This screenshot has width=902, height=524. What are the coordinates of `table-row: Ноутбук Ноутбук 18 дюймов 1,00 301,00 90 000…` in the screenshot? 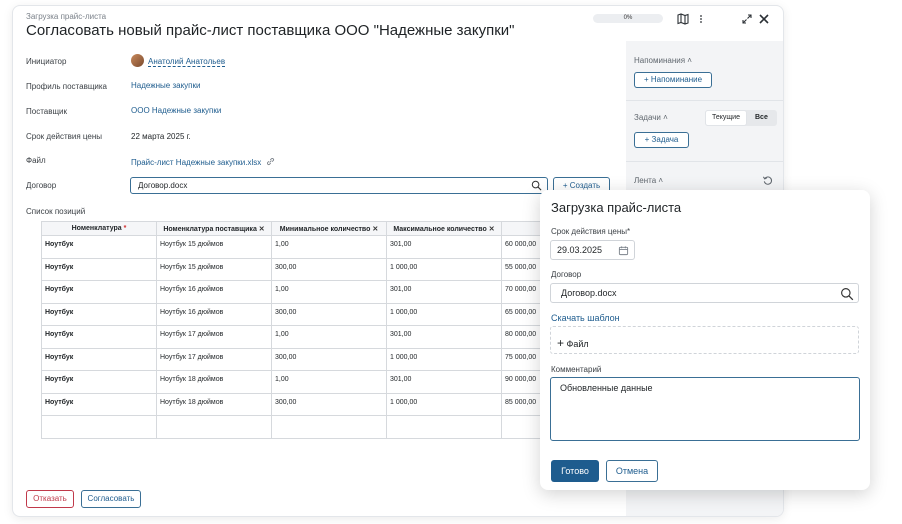 It's located at (301, 382).